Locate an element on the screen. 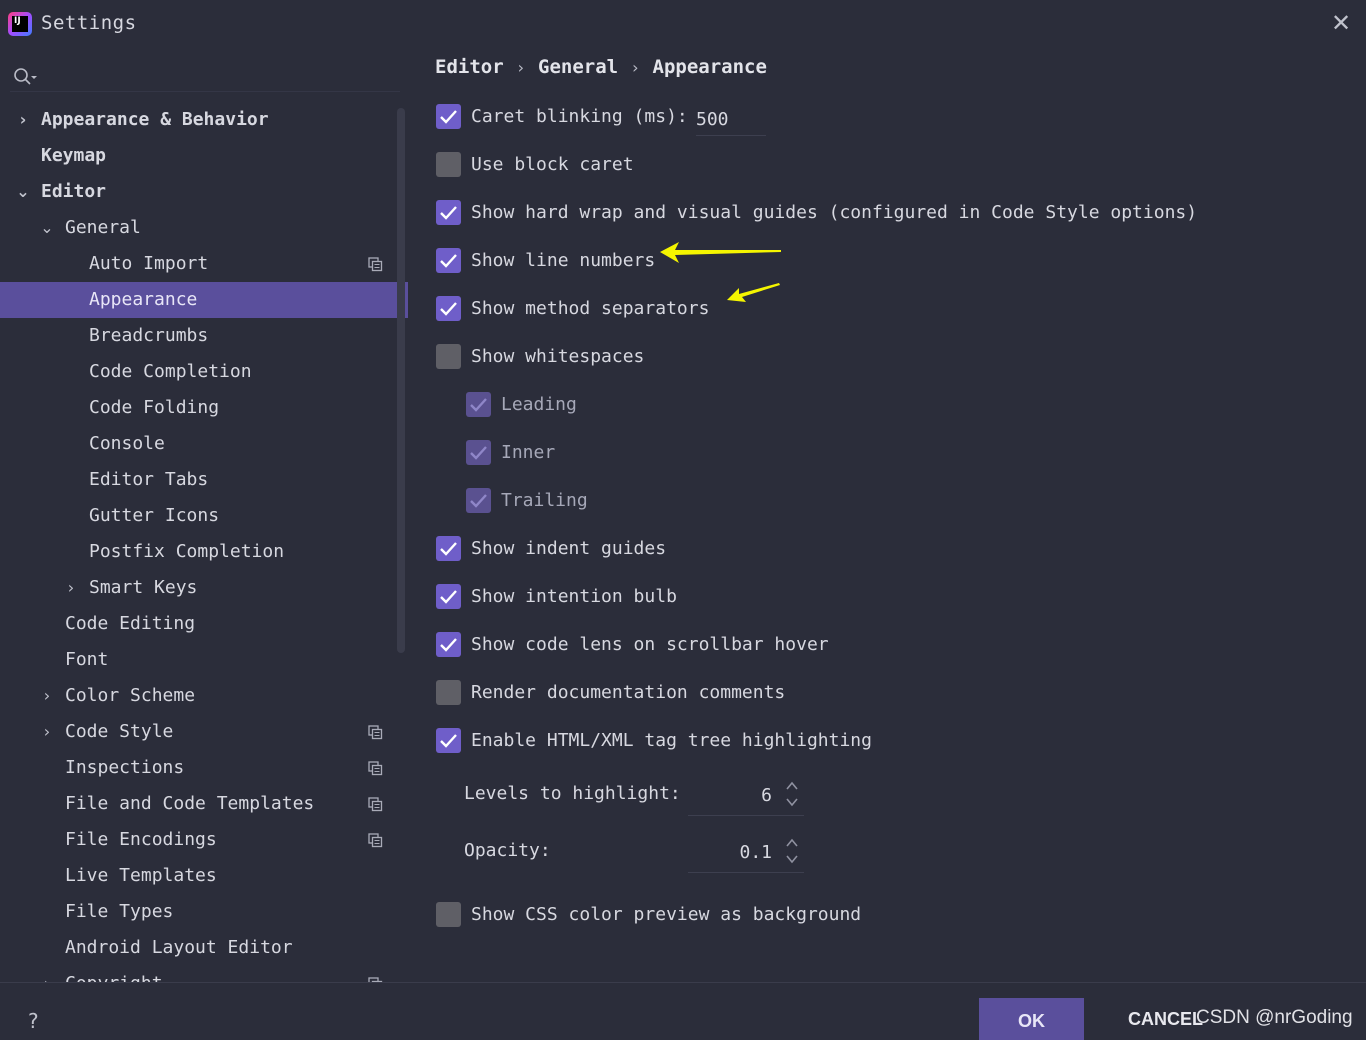 Image resolution: width=1366 pixels, height=1040 pixels. tree-item-label: Code Style is located at coordinates (119, 731).